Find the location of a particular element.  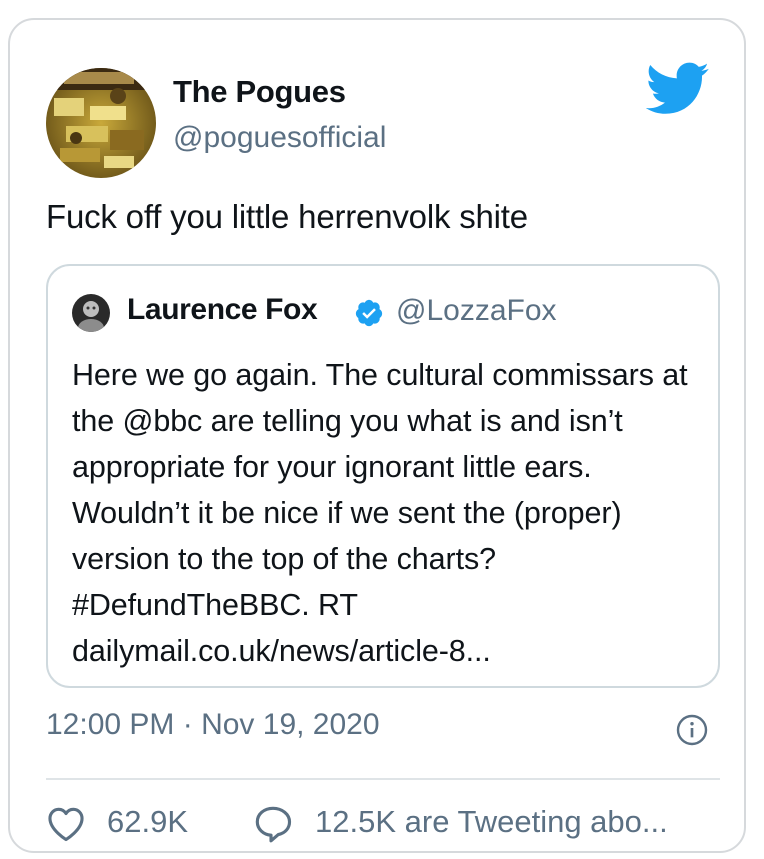

tweet-text: Fuck off you little herrenvolk shite is located at coordinates (287, 216).